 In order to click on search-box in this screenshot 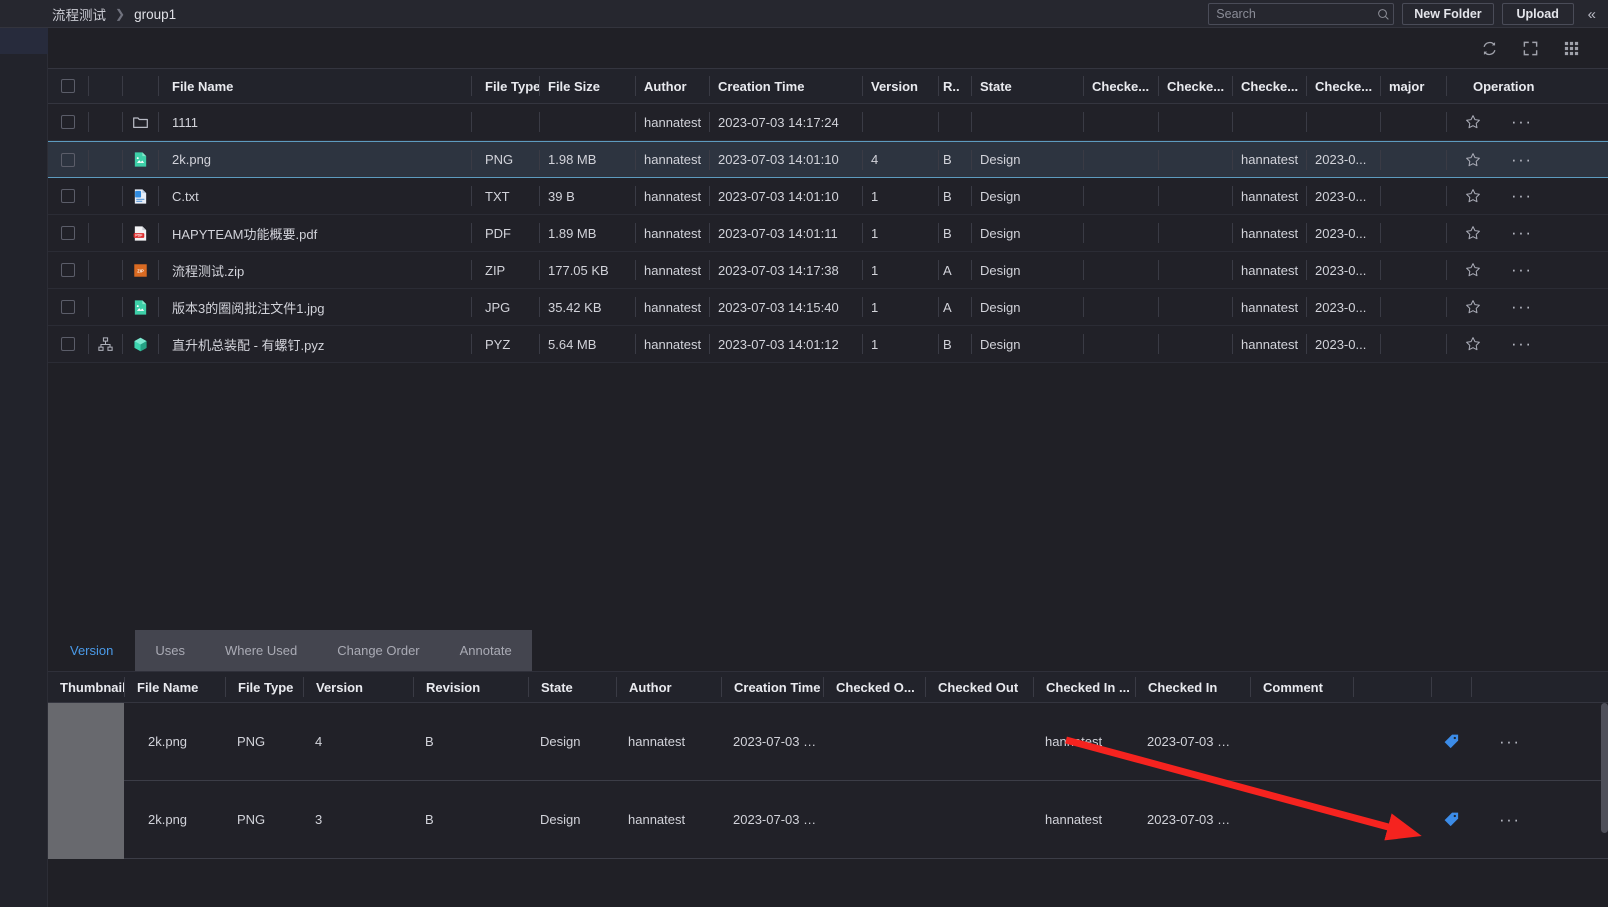, I will do `click(1301, 14)`.